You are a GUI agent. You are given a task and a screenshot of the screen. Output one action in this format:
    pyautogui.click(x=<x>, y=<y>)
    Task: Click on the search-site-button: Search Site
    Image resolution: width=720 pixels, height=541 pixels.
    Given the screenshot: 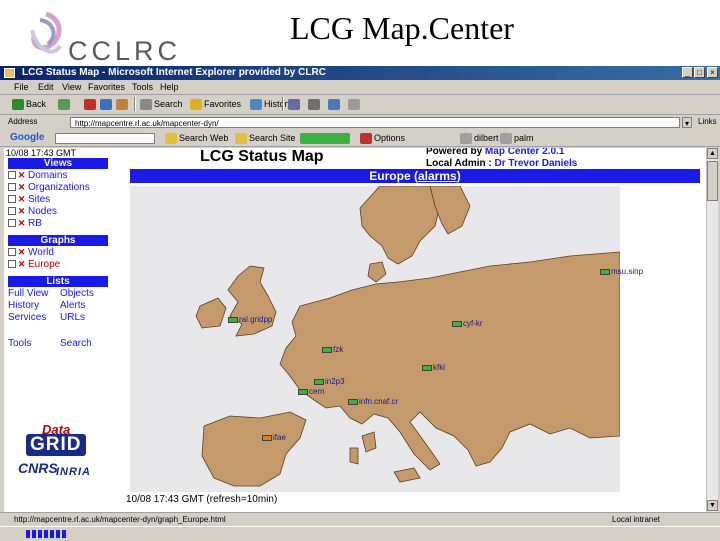 What is the action you would take?
    pyautogui.click(x=265, y=138)
    